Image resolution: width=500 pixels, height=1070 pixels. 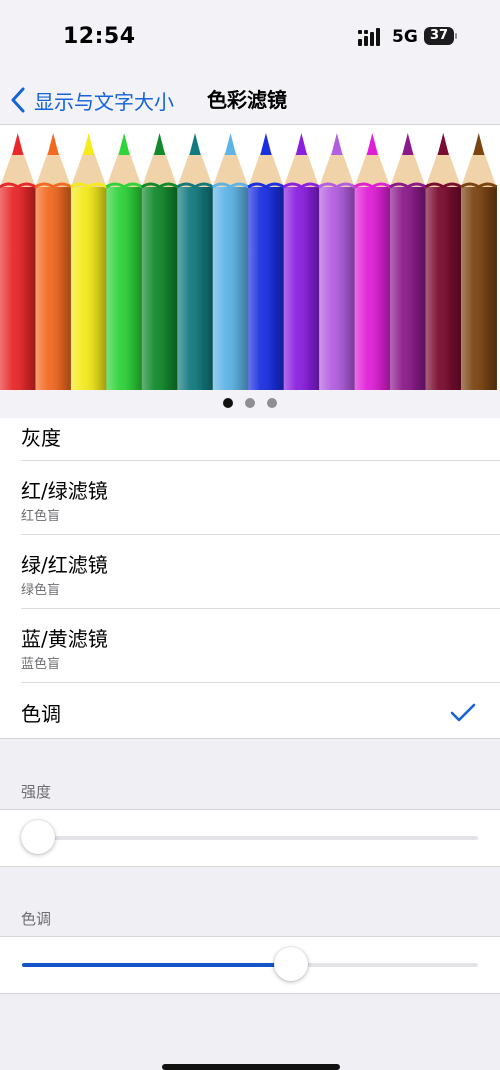 What do you see at coordinates (250, 738) in the screenshot?
I see `list-bottom-border` at bounding box center [250, 738].